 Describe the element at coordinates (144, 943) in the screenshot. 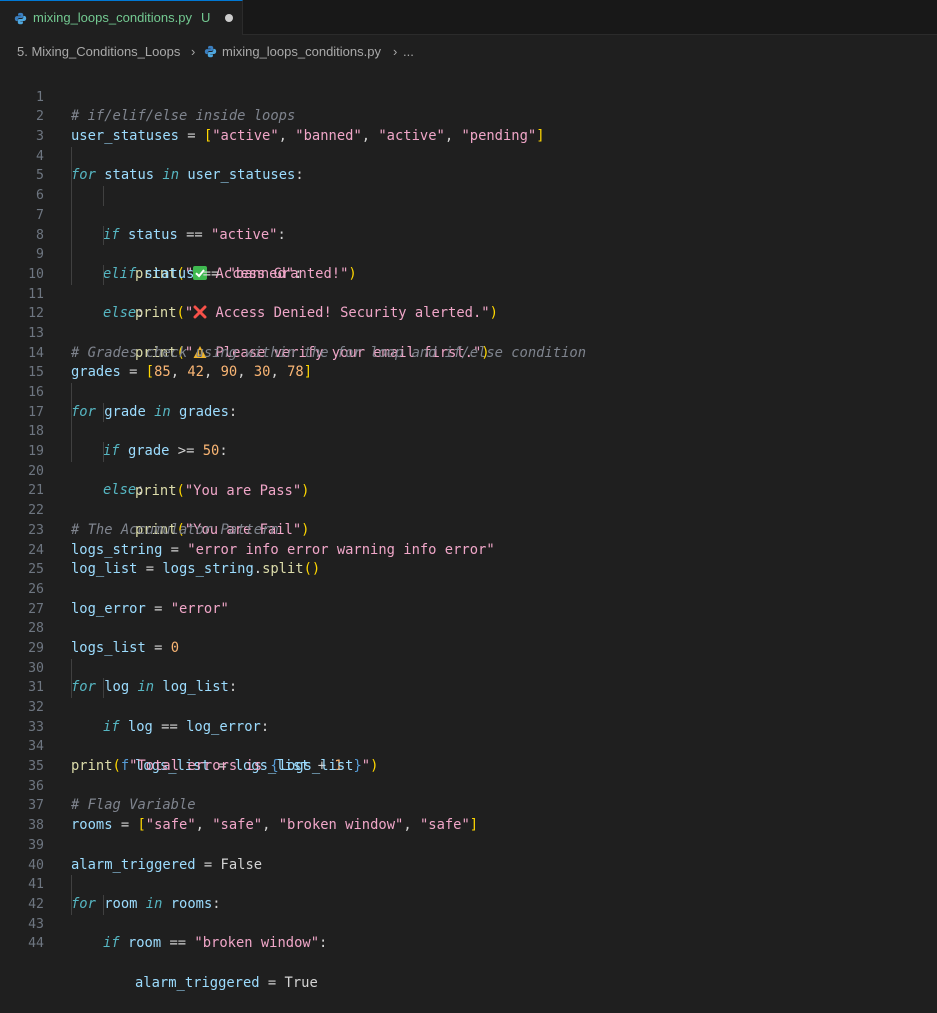

I see `code-token: room` at that location.